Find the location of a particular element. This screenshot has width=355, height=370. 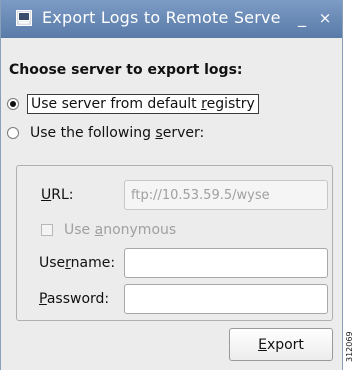

figure-number: 312069 is located at coordinates (349, 346).